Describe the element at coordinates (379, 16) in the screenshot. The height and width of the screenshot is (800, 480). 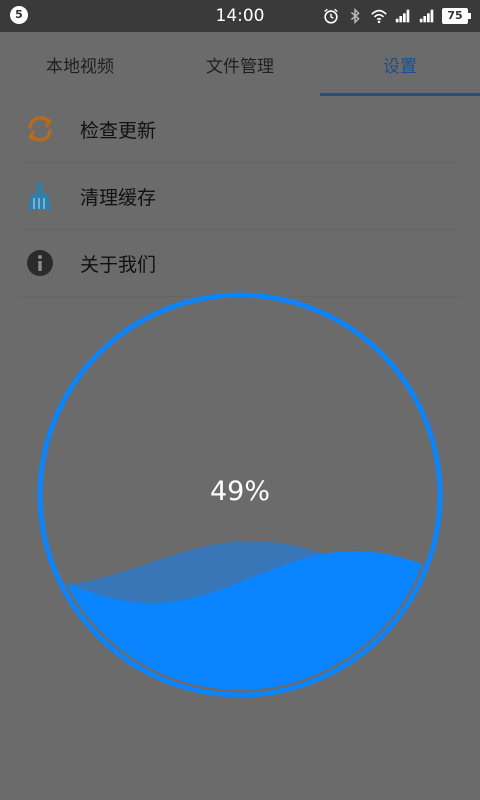
I see `wifi-icon` at that location.